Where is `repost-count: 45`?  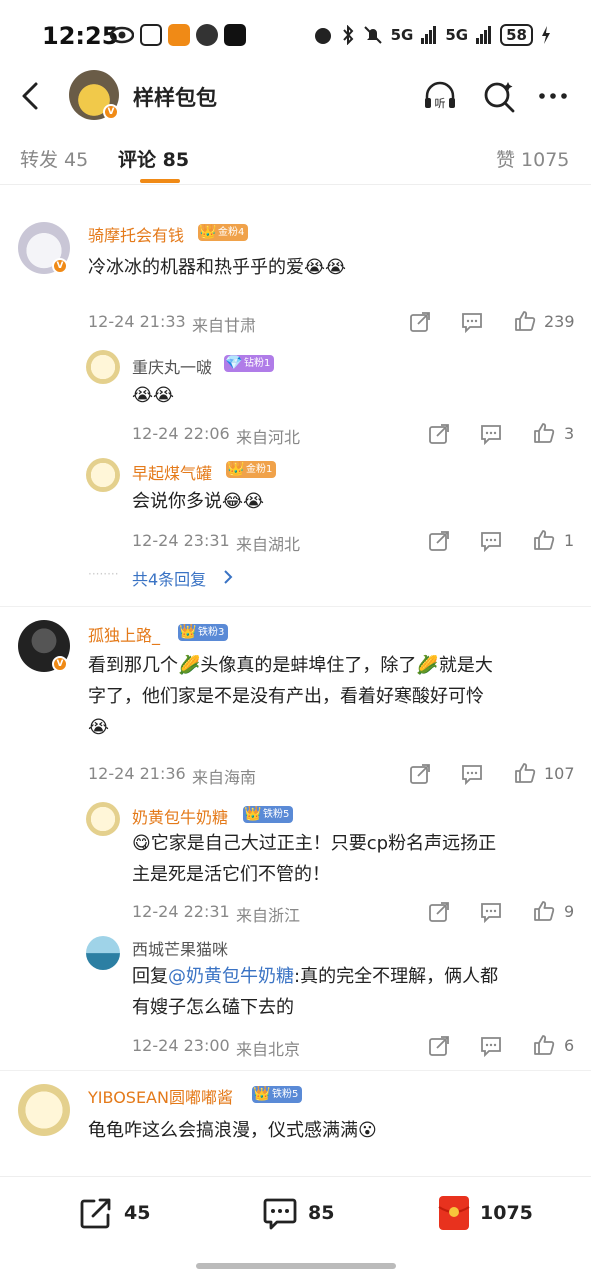
repost-count: 45 is located at coordinates (137, 1213).